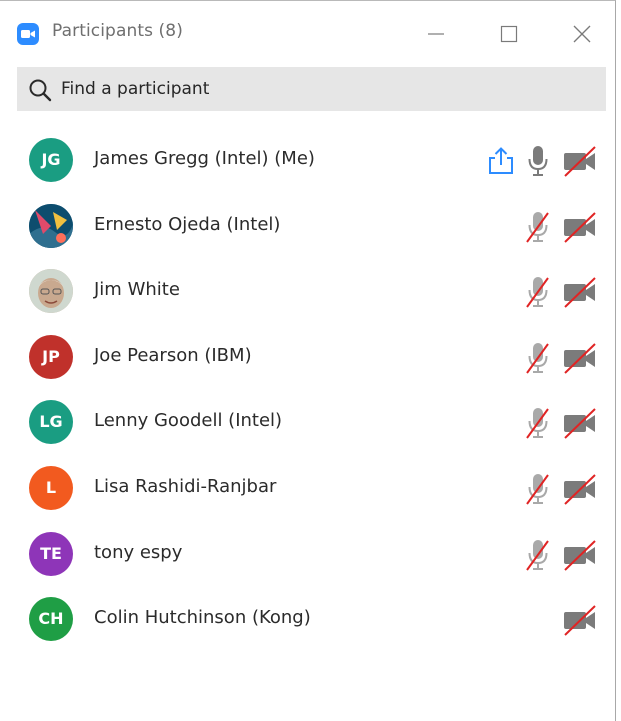  I want to click on participant-name: Colin Hutchinson (Kong), so click(202, 618).